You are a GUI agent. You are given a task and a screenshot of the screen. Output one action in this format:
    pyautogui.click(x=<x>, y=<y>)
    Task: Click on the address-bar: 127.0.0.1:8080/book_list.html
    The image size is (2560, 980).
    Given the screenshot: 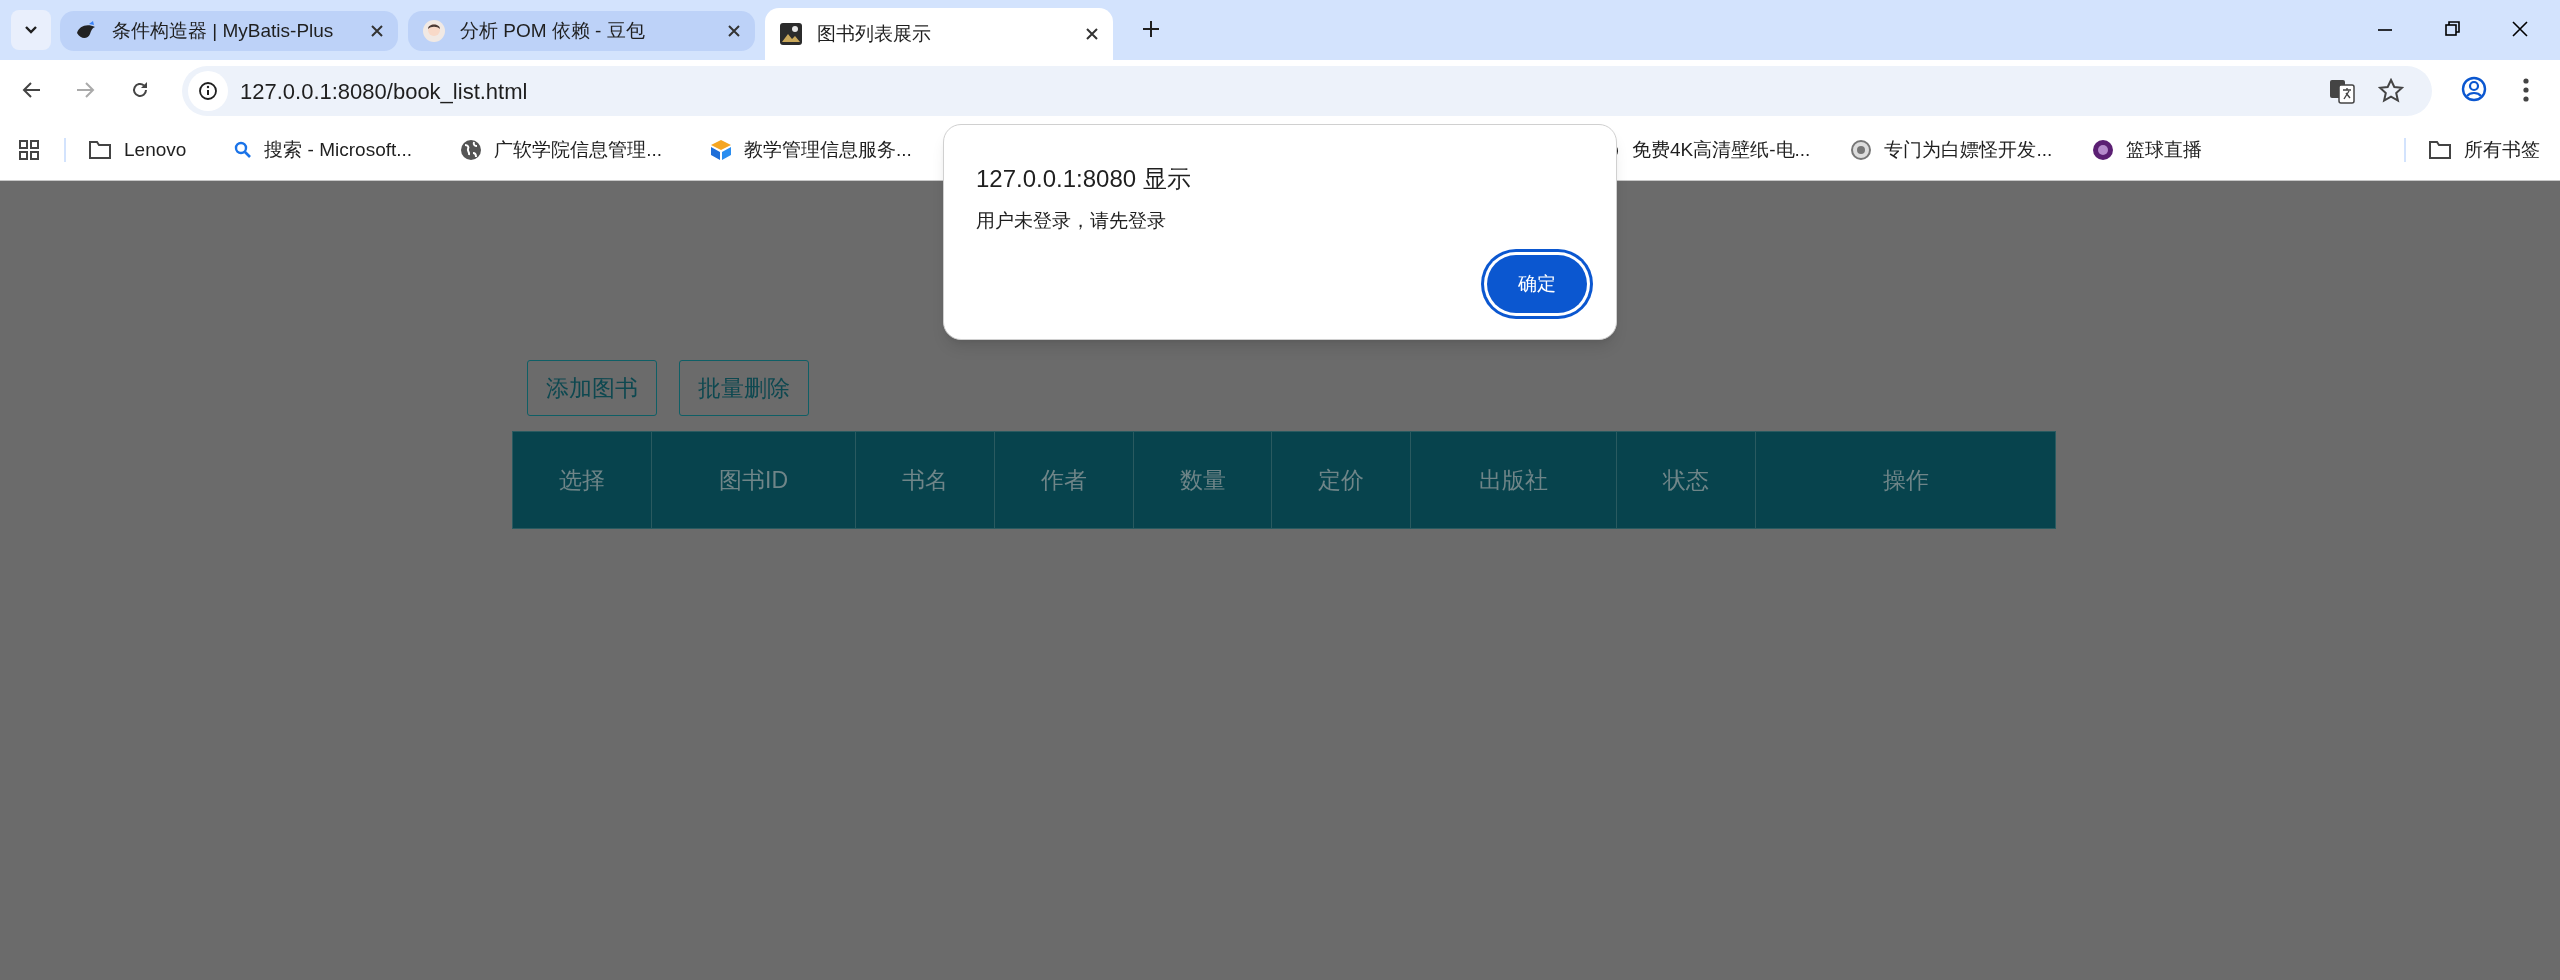 What is the action you would take?
    pyautogui.click(x=1307, y=91)
    